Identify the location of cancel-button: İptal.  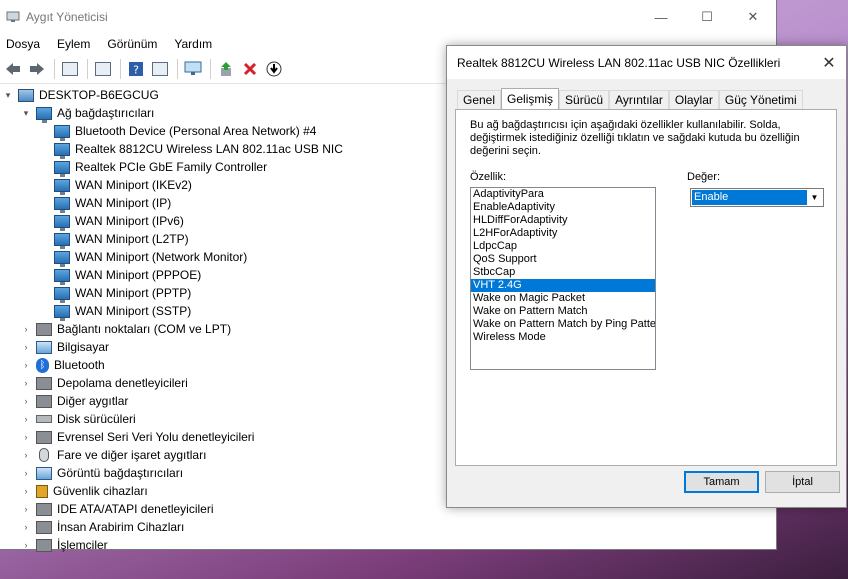
(802, 482).